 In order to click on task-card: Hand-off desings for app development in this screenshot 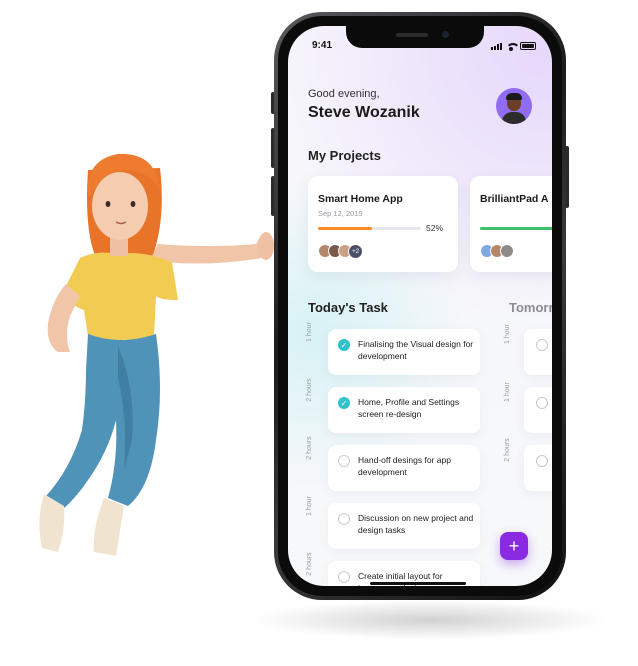, I will do `click(404, 468)`.